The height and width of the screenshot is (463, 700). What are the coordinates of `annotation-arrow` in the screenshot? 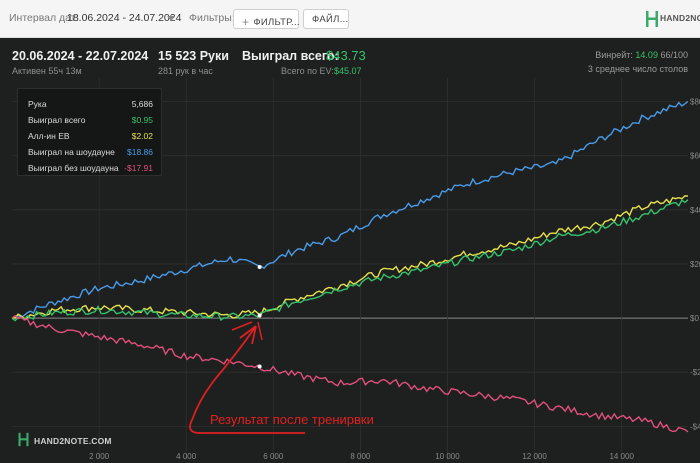 It's located at (247, 377).